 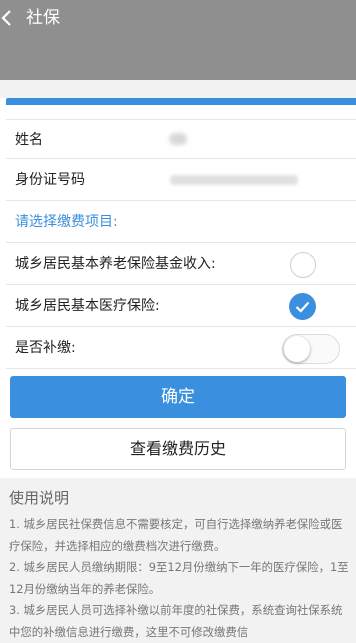 I want to click on option-pension-row: 城乡居民基本养老保险基金收入:, so click(x=181, y=264).